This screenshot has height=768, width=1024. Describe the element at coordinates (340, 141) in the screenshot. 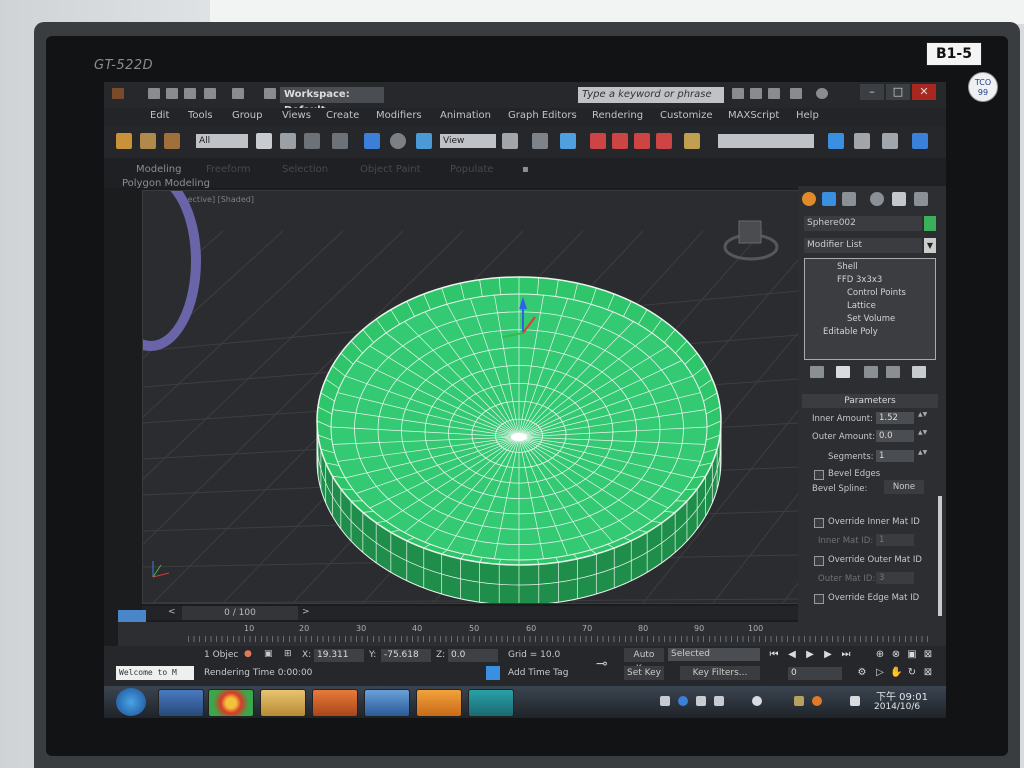

I see `window-crossing-icon` at that location.